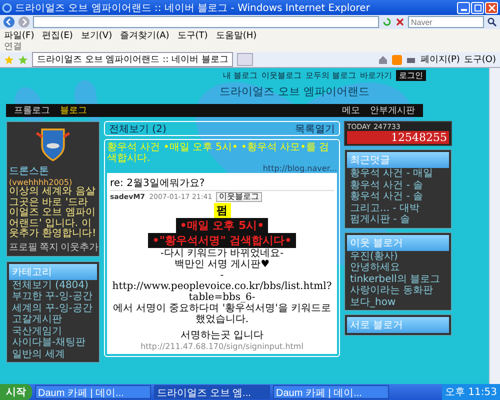  I want to click on links-label: 연결, so click(13, 46).